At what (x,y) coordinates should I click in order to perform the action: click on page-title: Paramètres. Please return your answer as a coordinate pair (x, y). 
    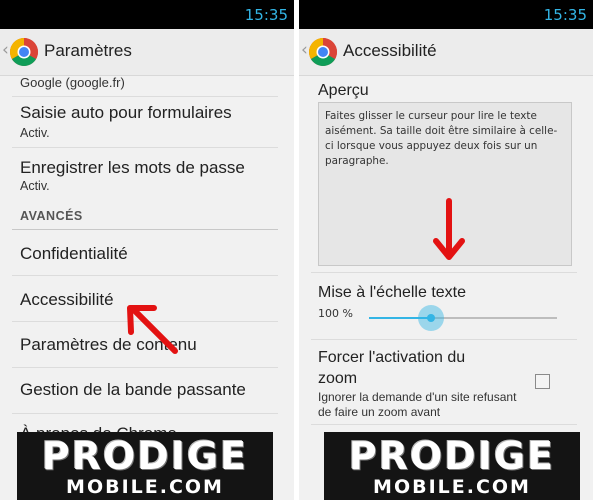
    Looking at the image, I should click on (88, 50).